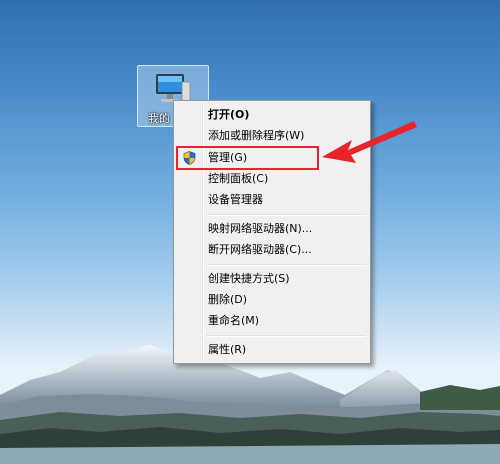 The width and height of the screenshot is (500, 464). I want to click on menu-item-label: 控制面板(C), so click(238, 178).